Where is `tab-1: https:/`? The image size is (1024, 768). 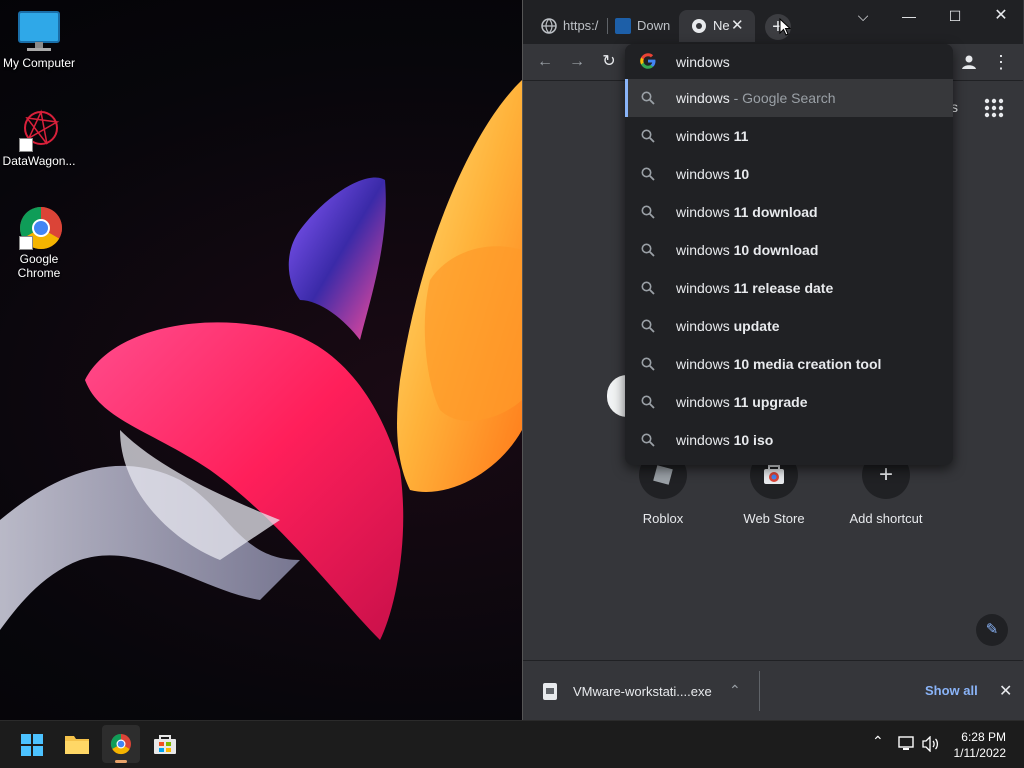 tab-1: https:/ is located at coordinates (567, 26).